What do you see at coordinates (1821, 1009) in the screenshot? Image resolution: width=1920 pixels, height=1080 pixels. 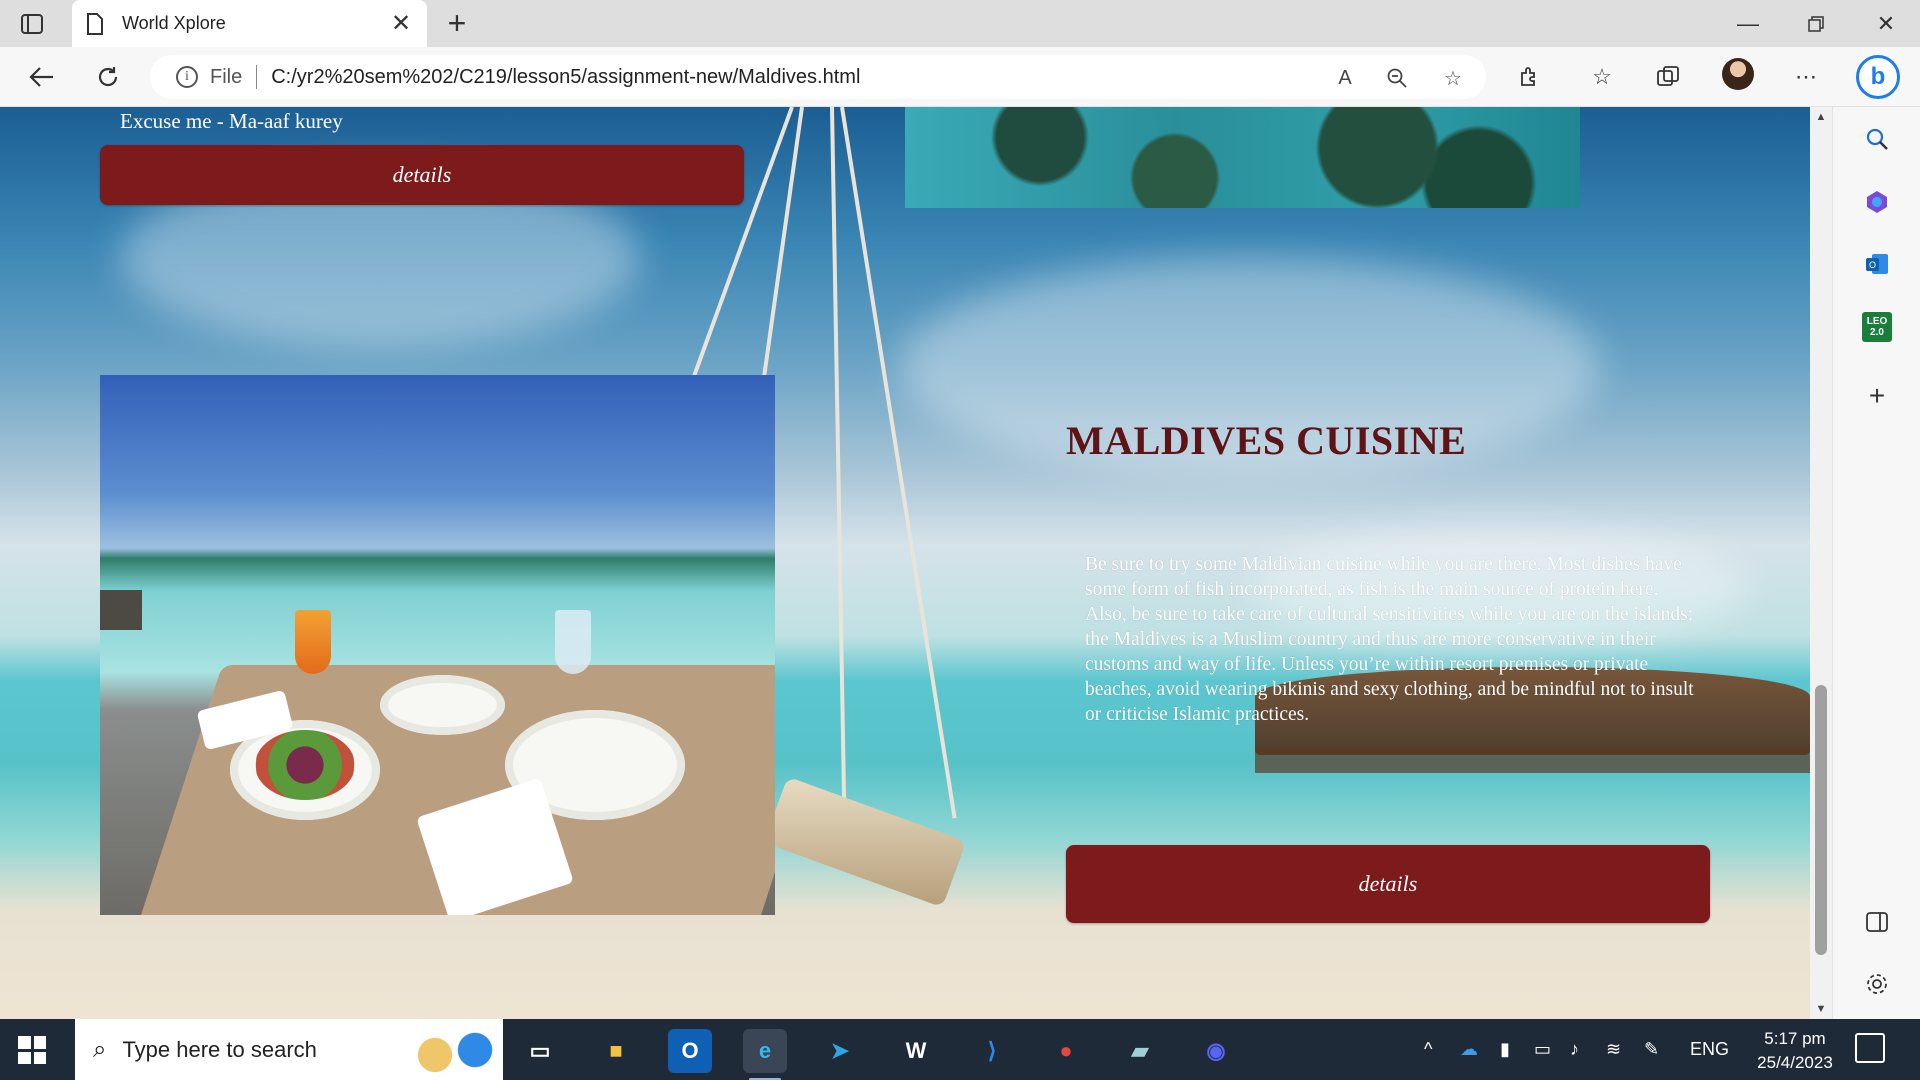 I see `scroll-down-arrow-icon: ▼` at bounding box center [1821, 1009].